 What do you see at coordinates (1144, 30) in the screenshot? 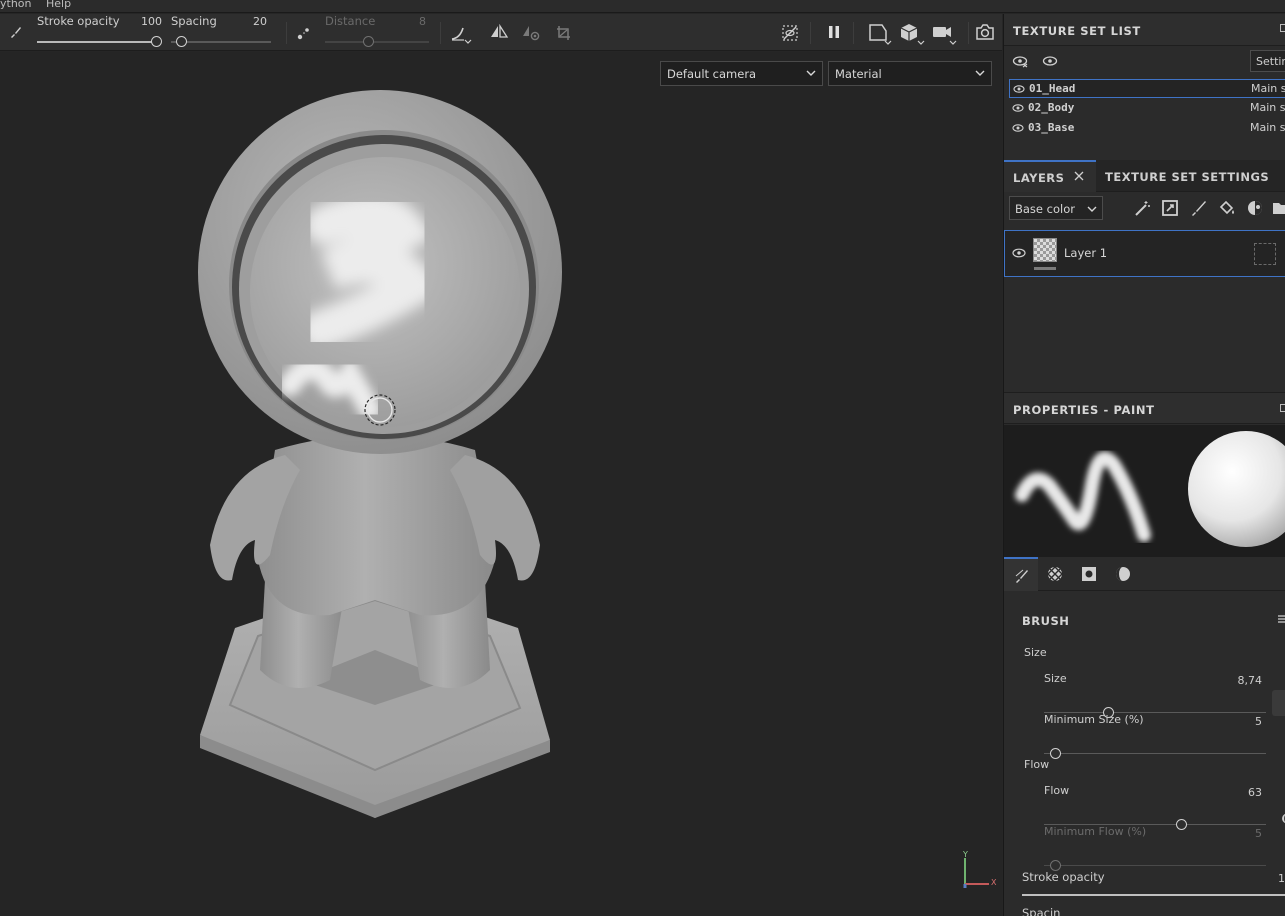
I see `texture-set-list-header: TEXTURE SET LIST` at bounding box center [1144, 30].